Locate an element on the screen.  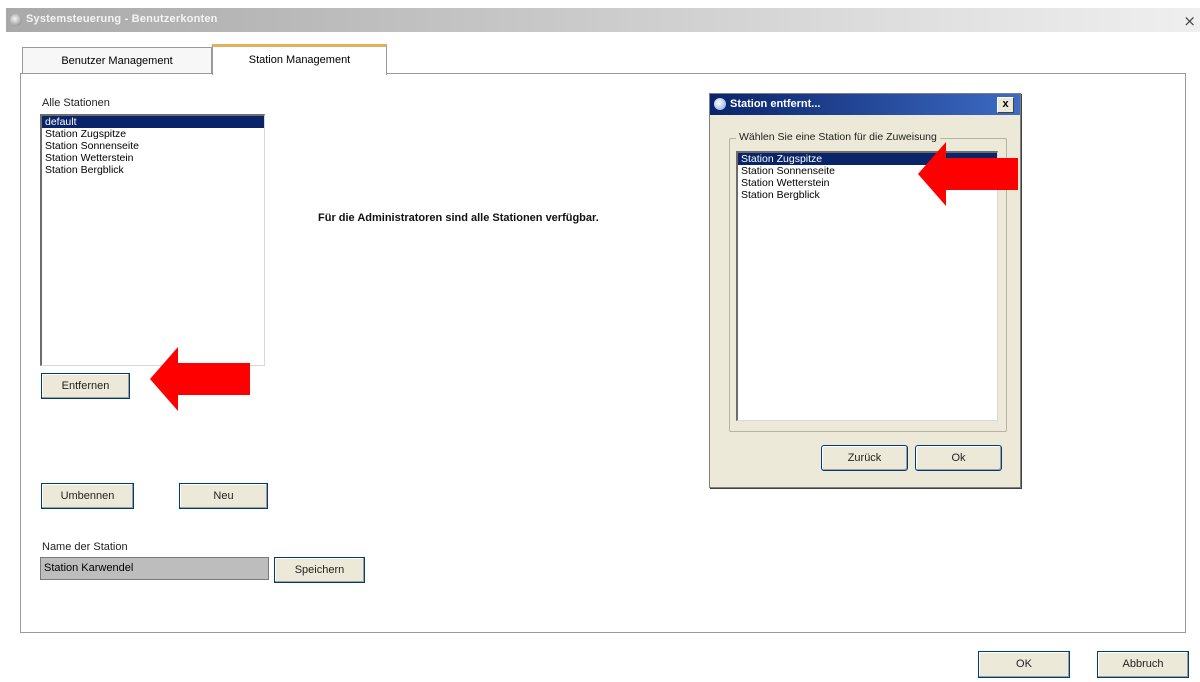
dialog-ok-button: Ok is located at coordinates (958, 458).